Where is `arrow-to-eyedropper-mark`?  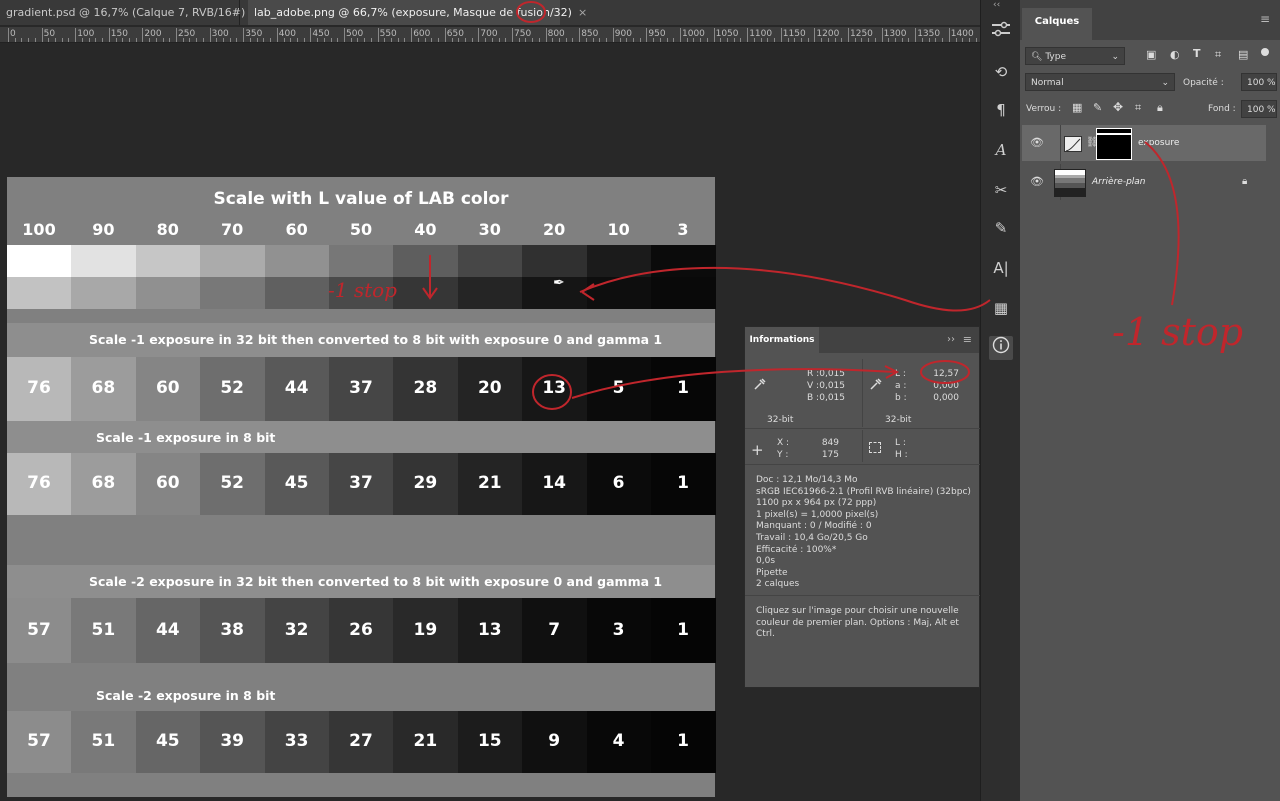
arrow-to-eyedropper-mark is located at coordinates (785, 289).